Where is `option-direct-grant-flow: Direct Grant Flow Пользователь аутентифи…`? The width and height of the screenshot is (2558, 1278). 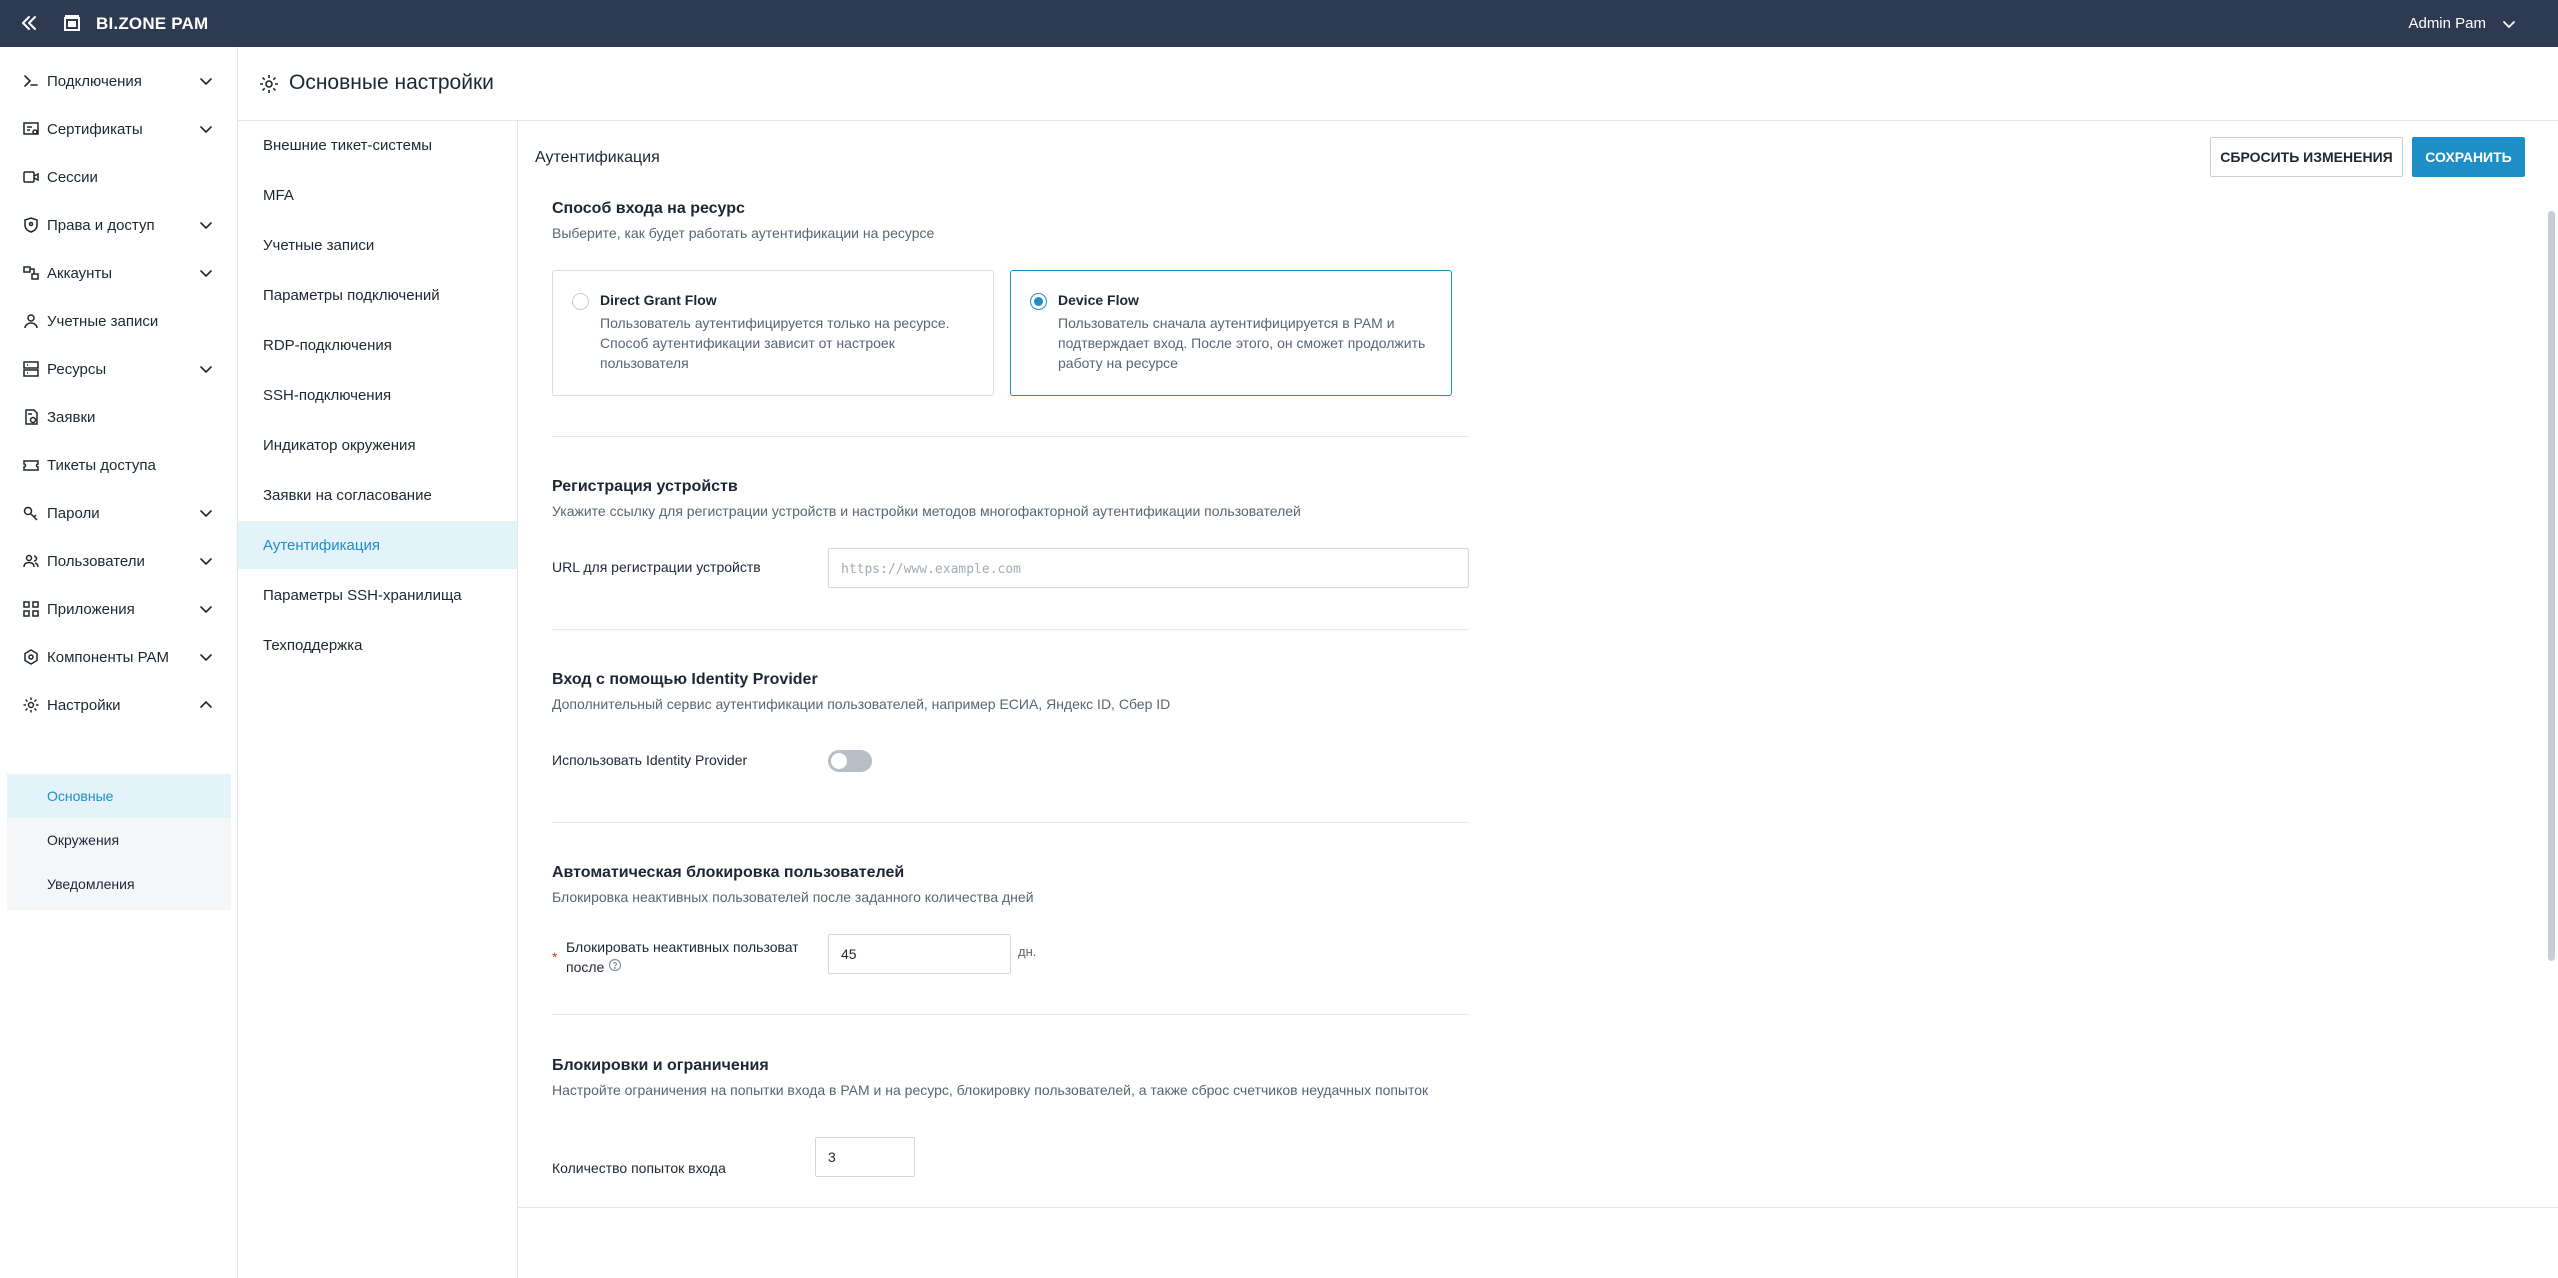 option-direct-grant-flow: Direct Grant Flow Пользователь аутентифи… is located at coordinates (773, 333).